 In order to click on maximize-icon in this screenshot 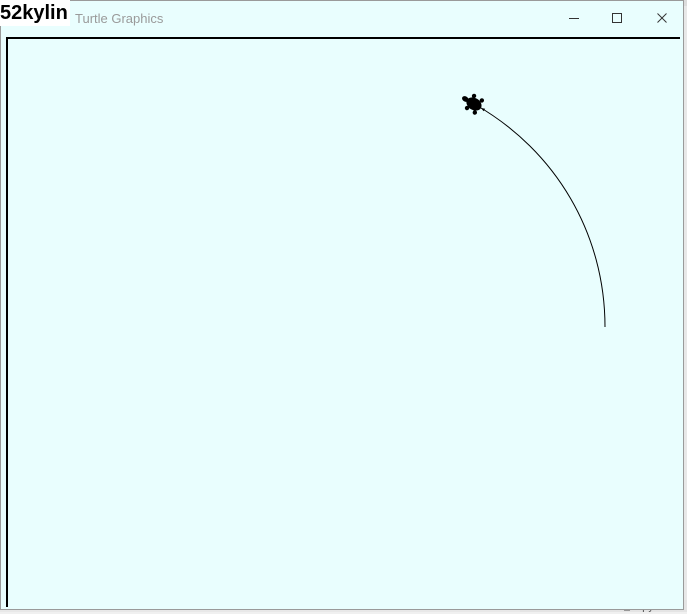, I will do `click(617, 18)`.